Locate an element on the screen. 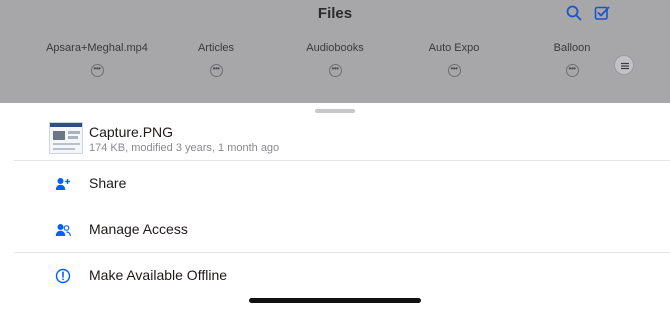 This screenshot has height=309, width=670. file-name: Capture.PNG is located at coordinates (131, 132).